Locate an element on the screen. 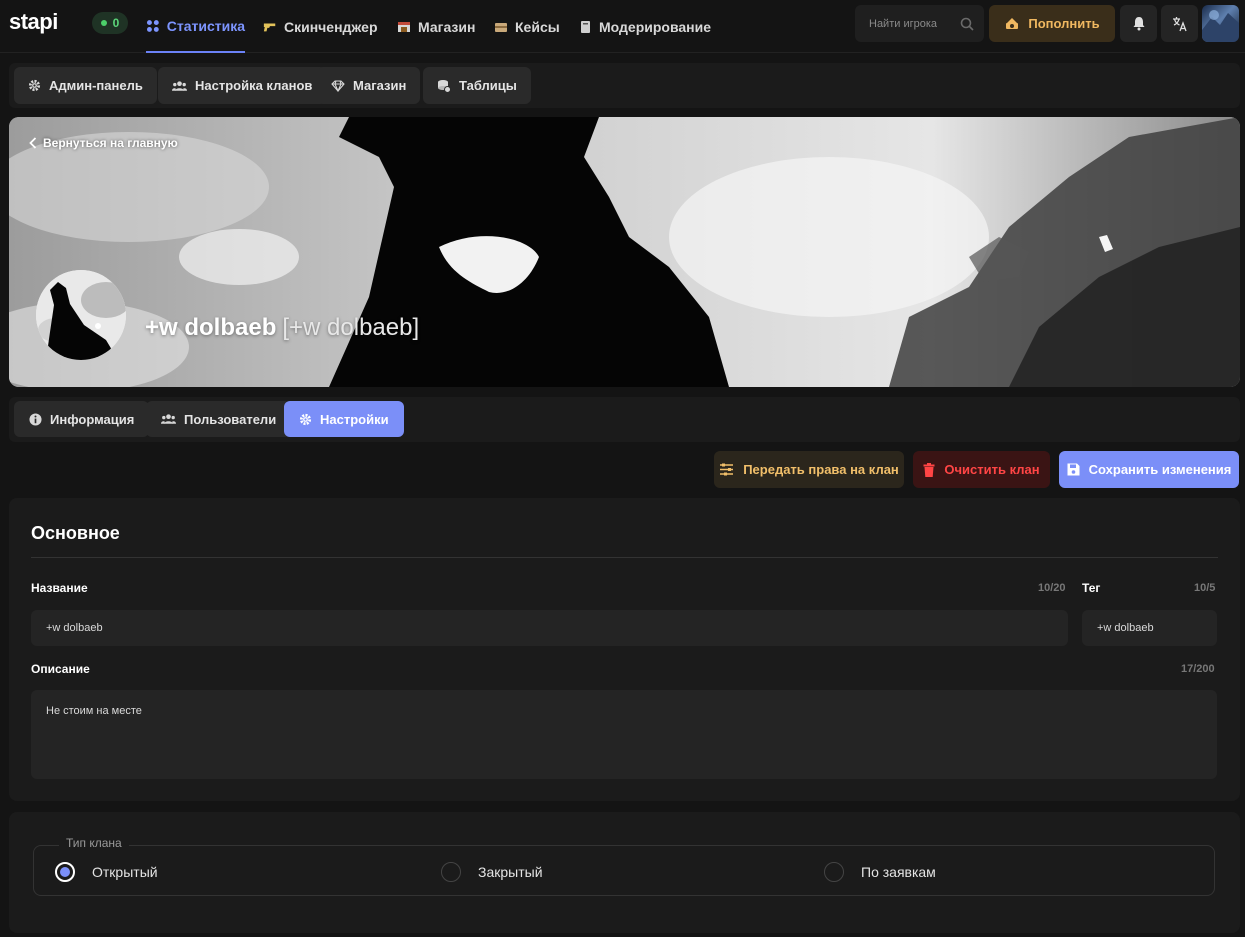 This screenshot has height=937, width=1245. nav-statistics: Статистика is located at coordinates (195, 26).